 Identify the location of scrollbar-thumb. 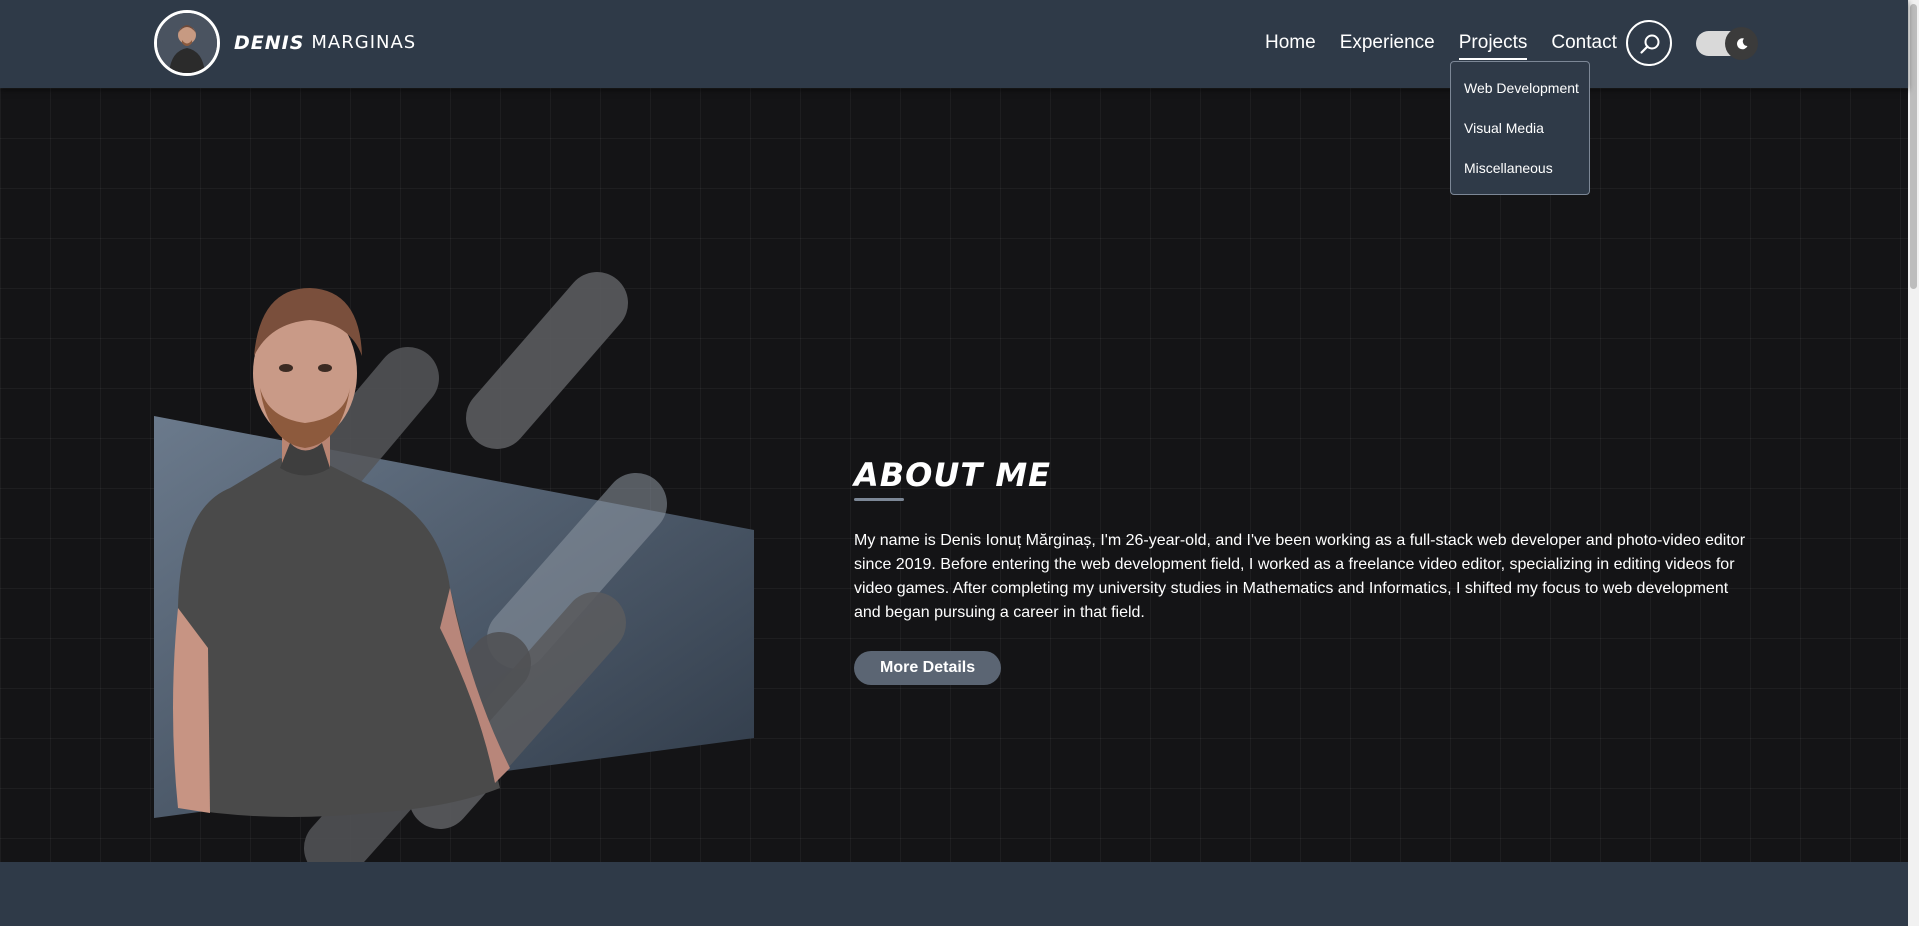
(1913, 146).